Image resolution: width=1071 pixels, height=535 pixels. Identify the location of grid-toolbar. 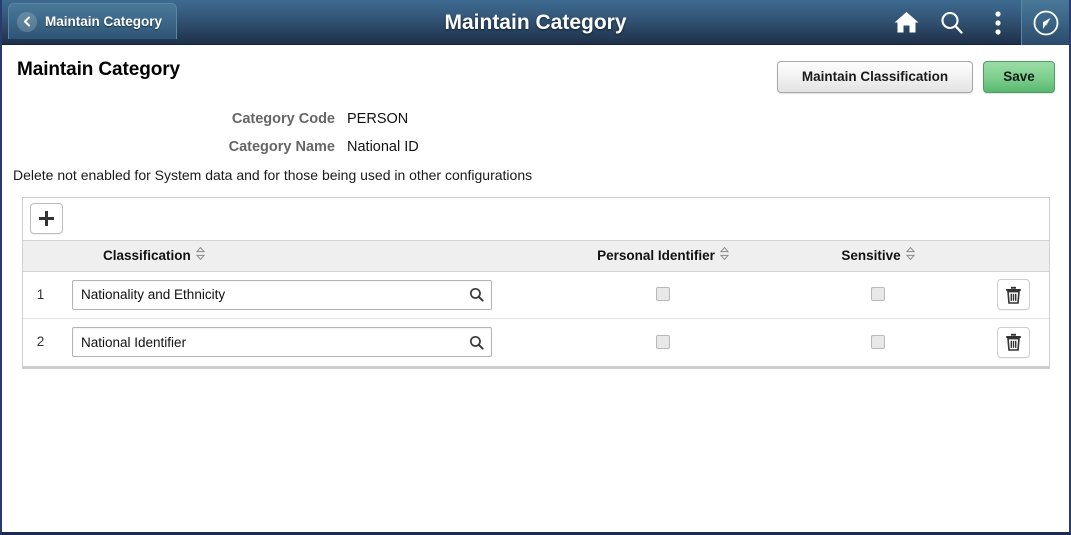
(536, 219).